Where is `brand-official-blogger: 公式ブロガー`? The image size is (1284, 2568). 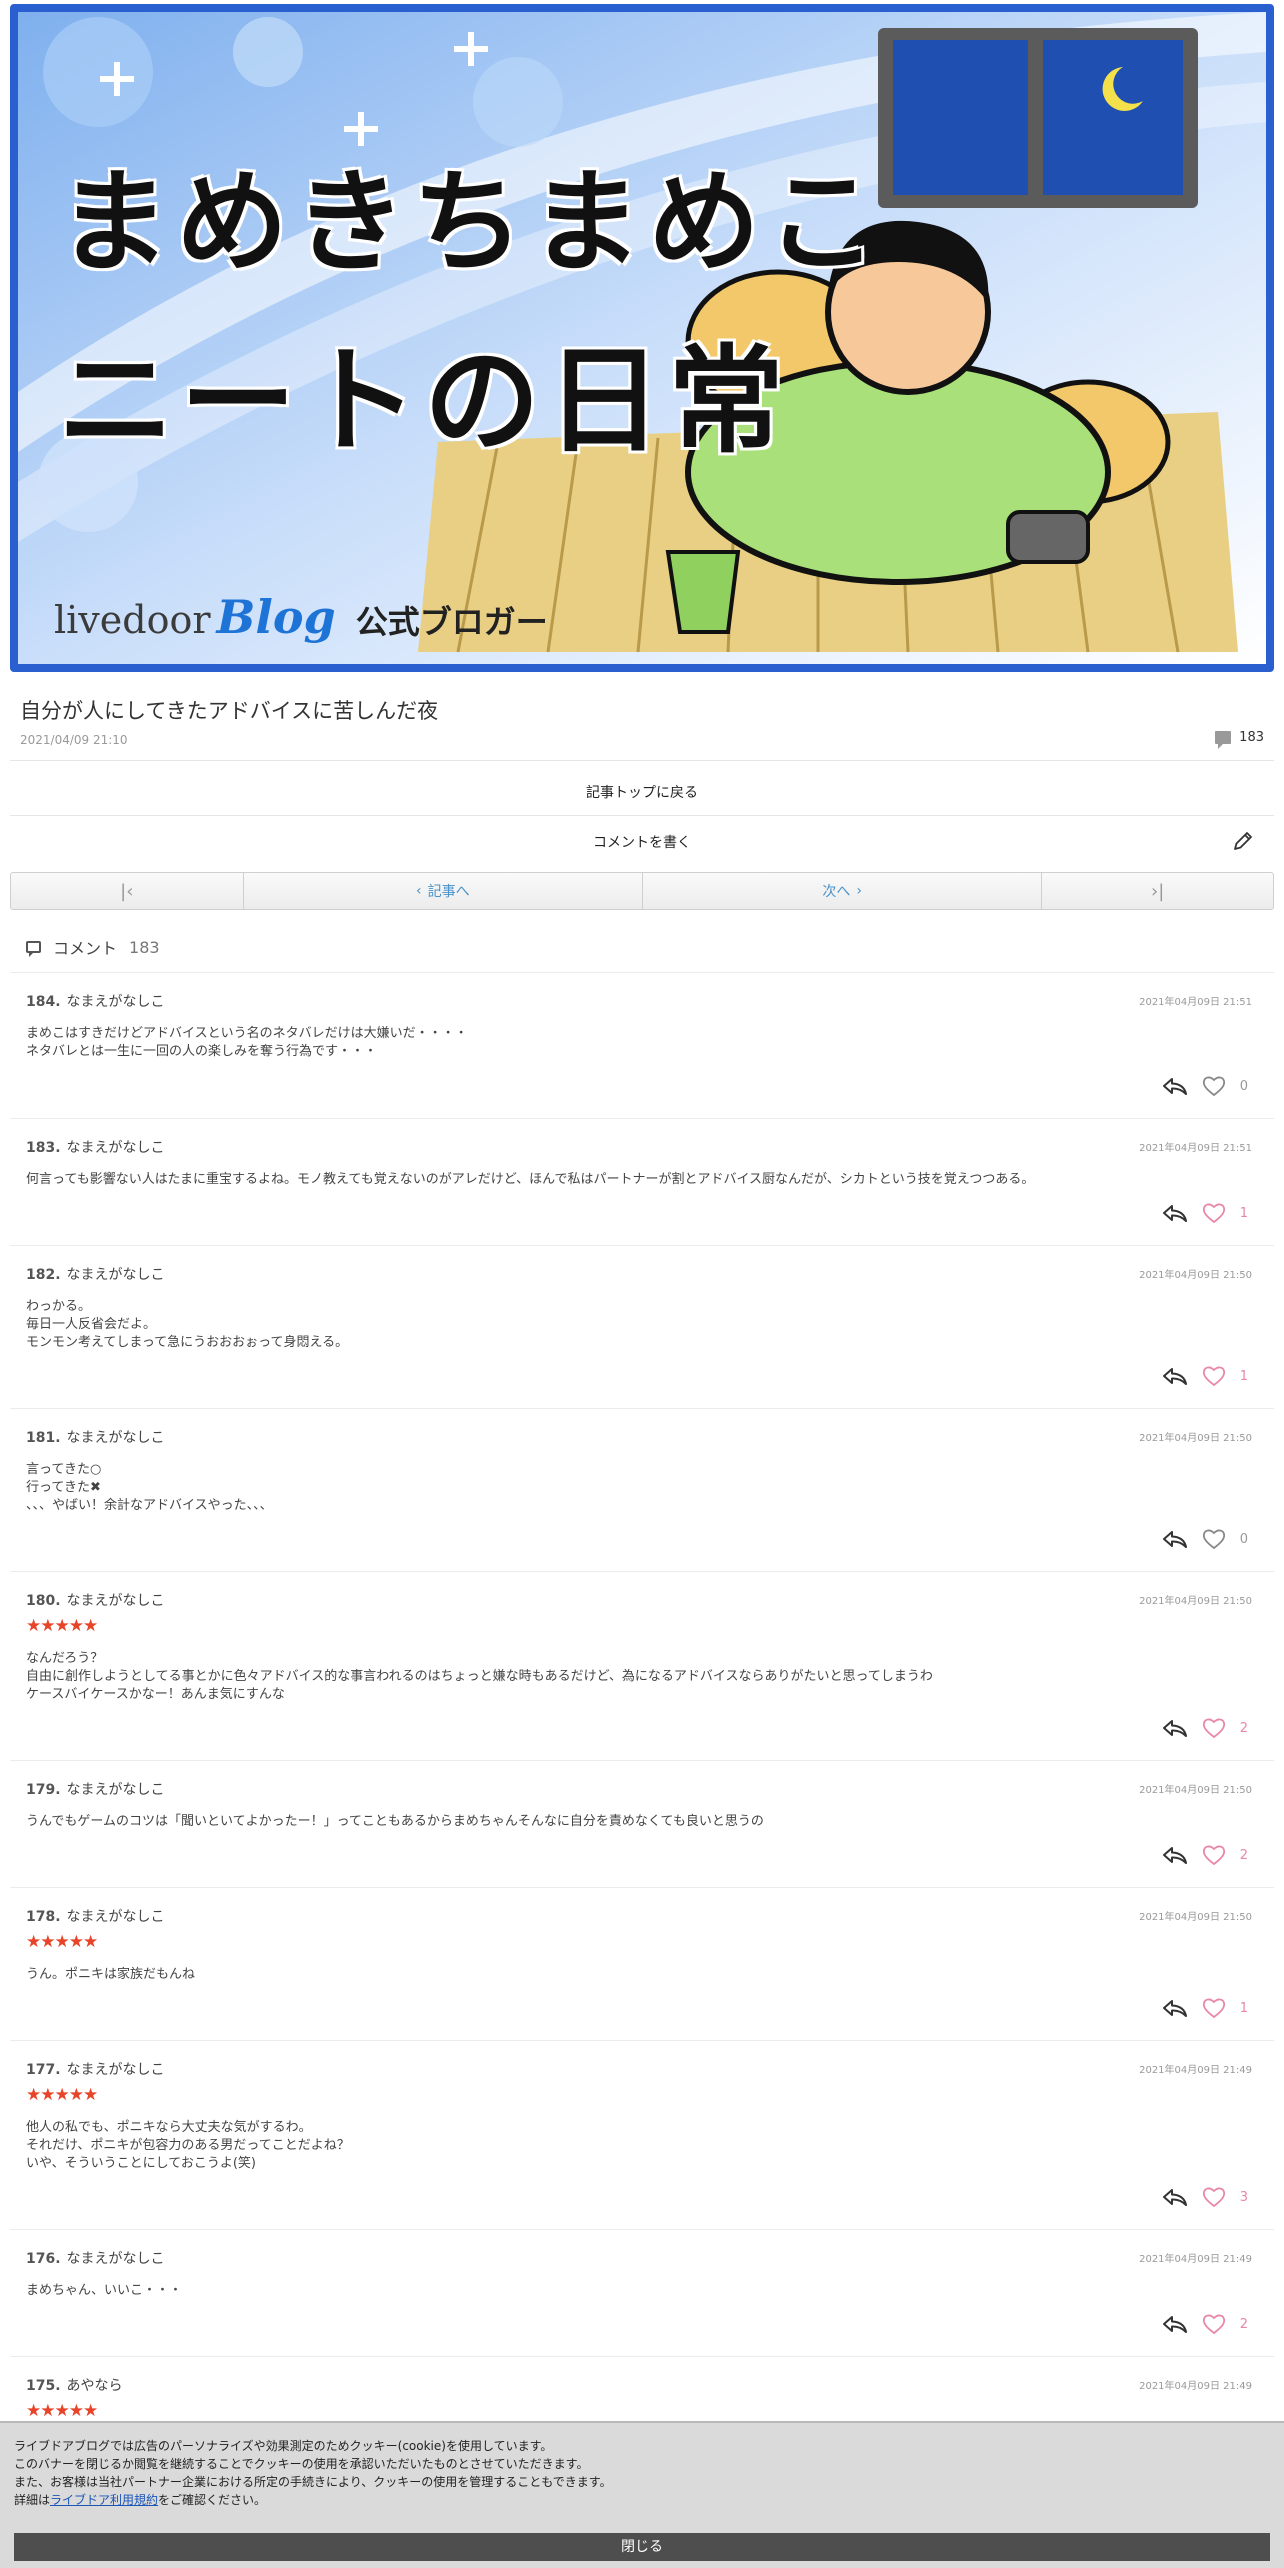 brand-official-blogger: 公式ブロガー is located at coordinates (451, 622).